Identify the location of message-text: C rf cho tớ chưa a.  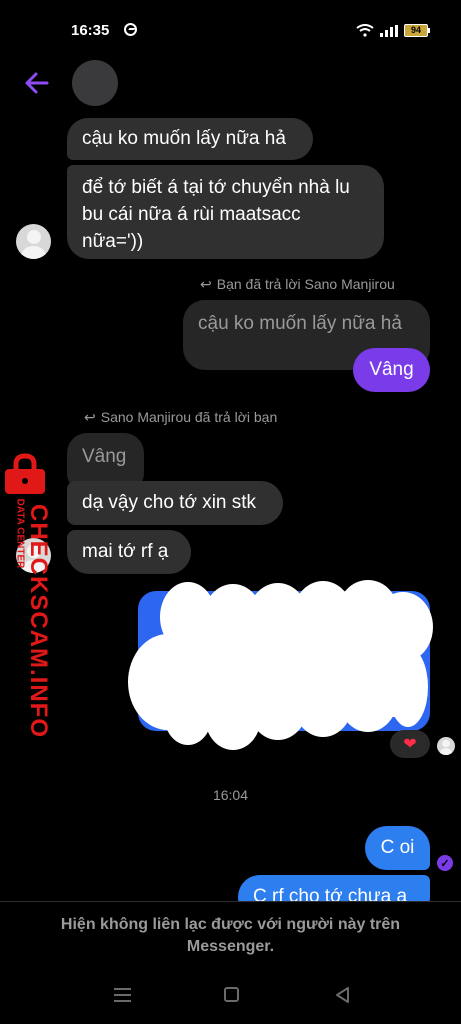
(330, 893).